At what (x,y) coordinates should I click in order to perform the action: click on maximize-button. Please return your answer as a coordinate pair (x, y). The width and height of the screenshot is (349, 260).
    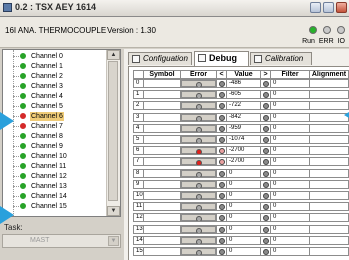
    Looking at the image, I should click on (328, 7).